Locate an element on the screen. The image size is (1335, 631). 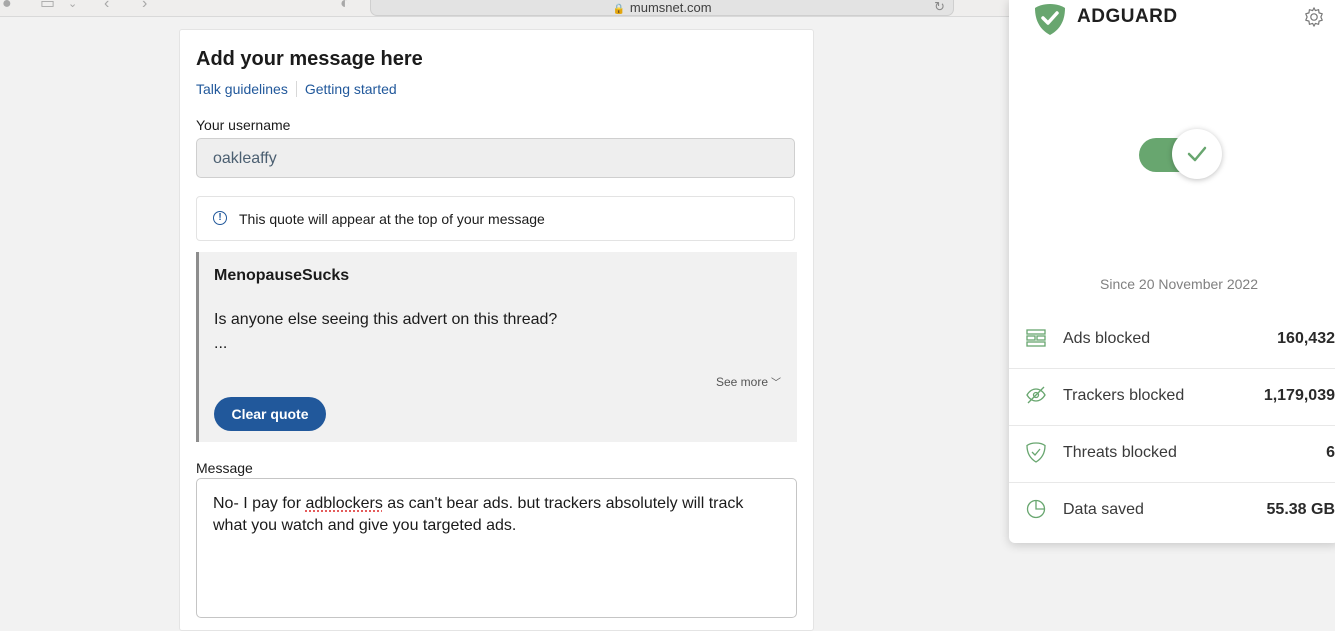
protection-toggle-knob is located at coordinates (1197, 154).